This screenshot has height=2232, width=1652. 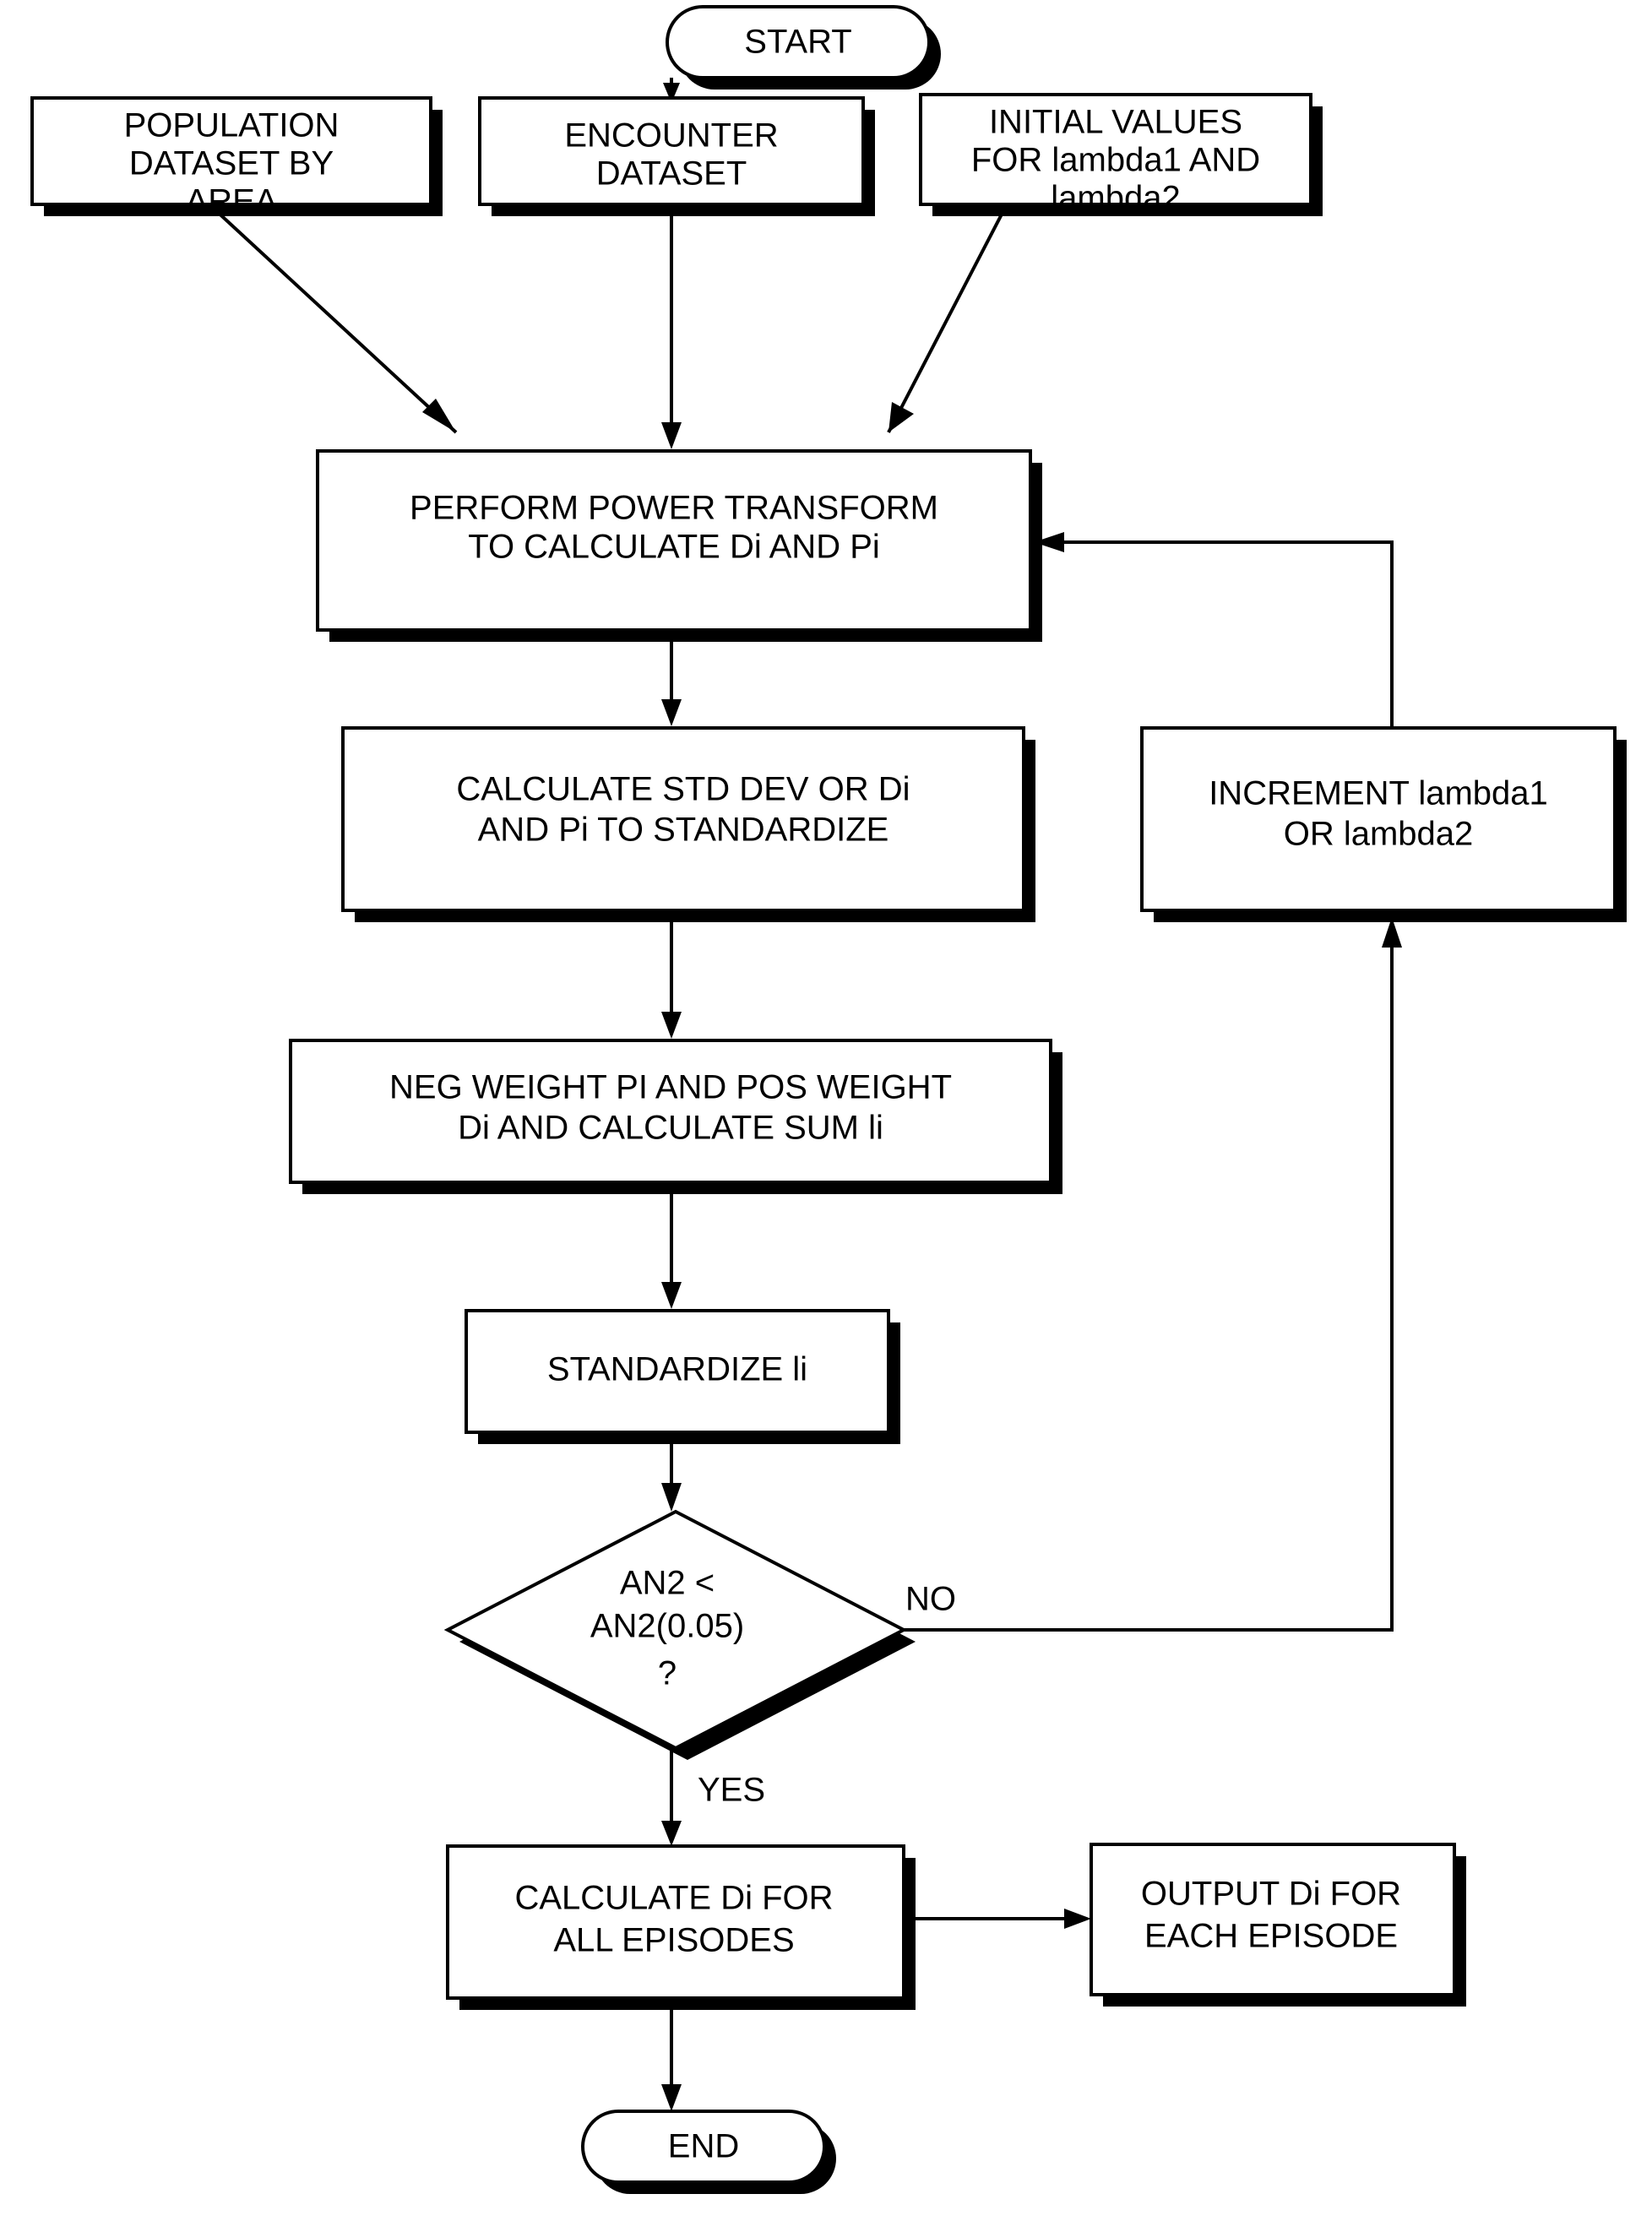 I want to click on node-start-label: START, so click(x=797, y=42).